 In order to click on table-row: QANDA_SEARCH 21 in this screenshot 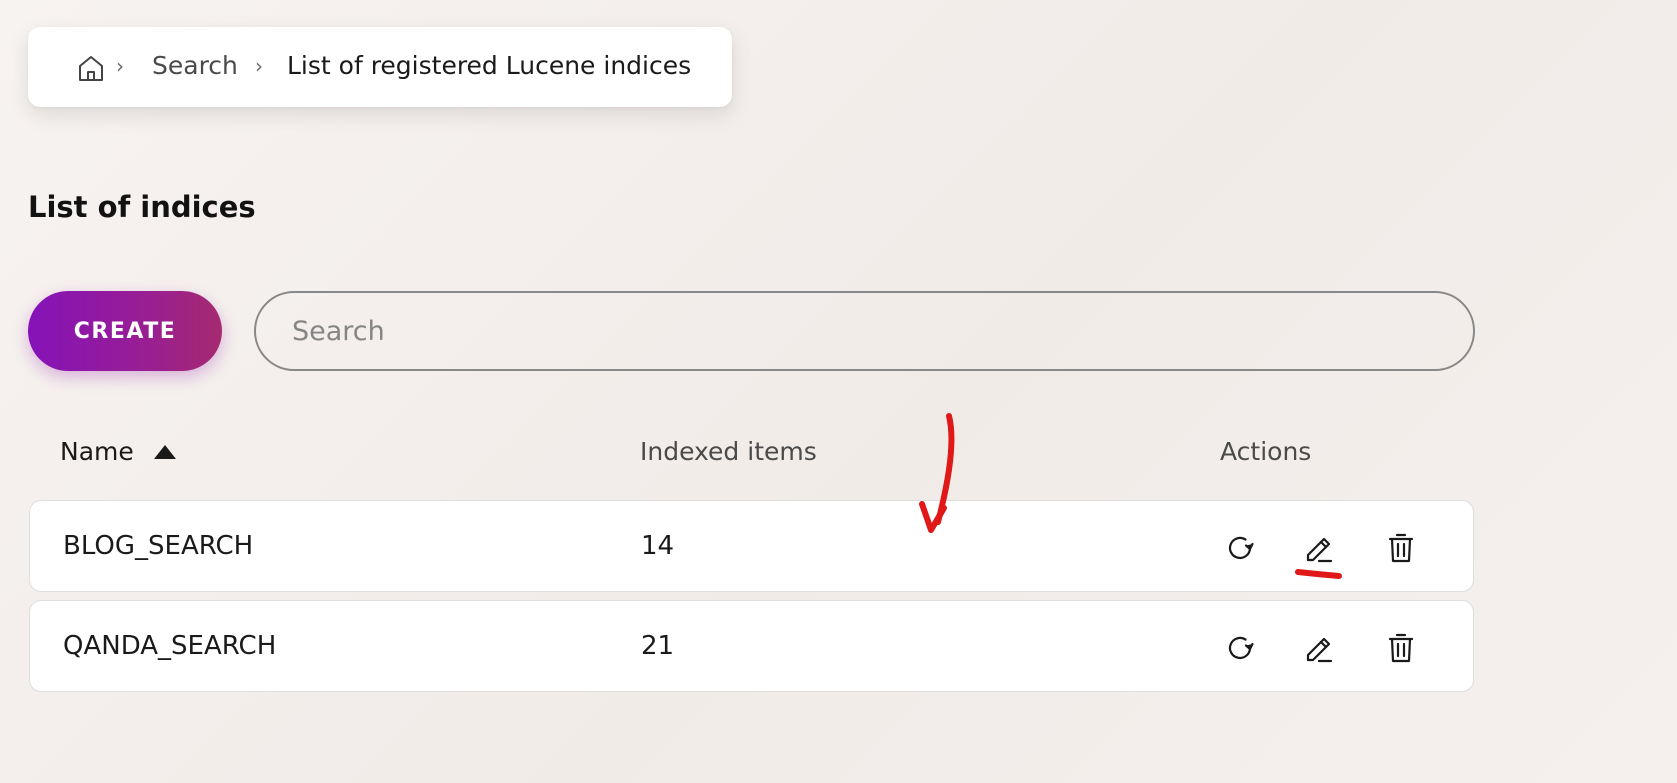, I will do `click(751, 646)`.